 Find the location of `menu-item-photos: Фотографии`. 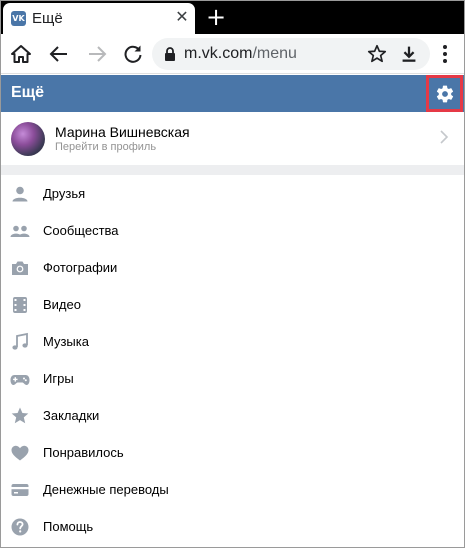

menu-item-photos: Фотографии is located at coordinates (232, 267).